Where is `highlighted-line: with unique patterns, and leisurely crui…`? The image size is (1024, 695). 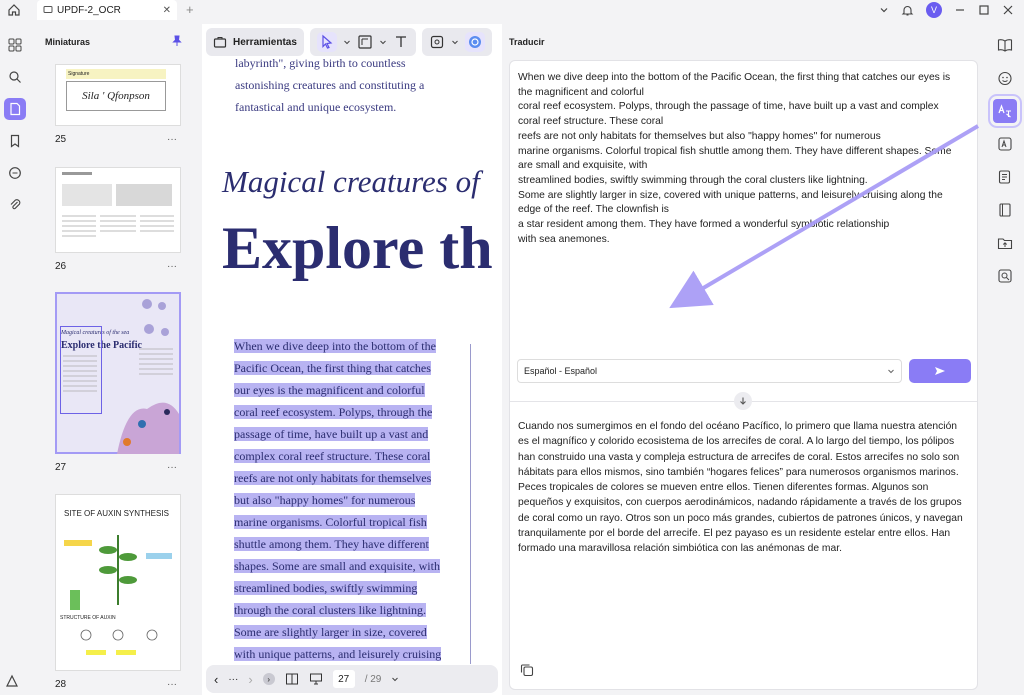
highlighted-line: with unique patterns, and leisurely crui… is located at coordinates (338, 654).